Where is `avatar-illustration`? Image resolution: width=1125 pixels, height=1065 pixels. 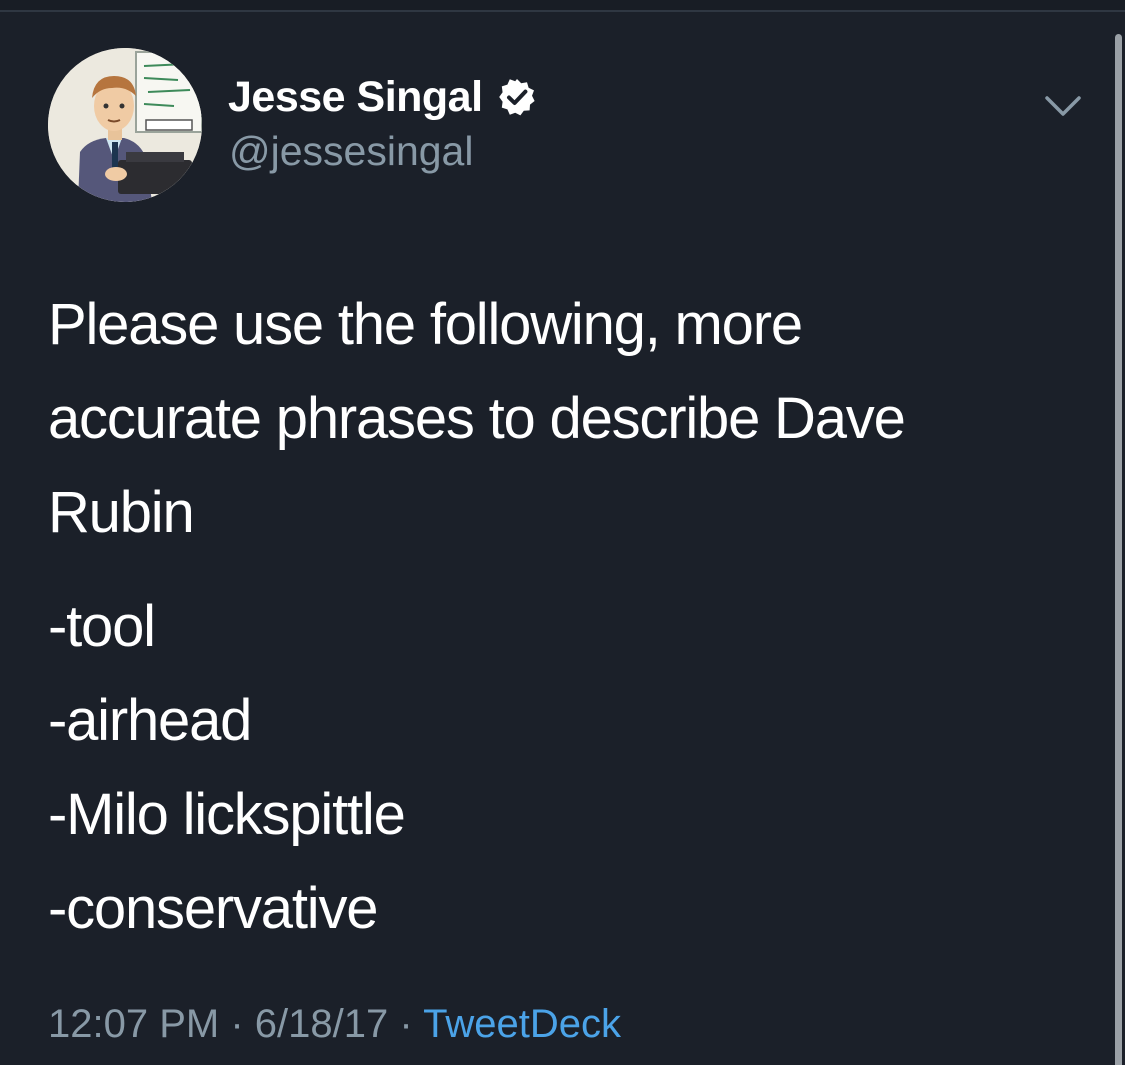 avatar-illustration is located at coordinates (125, 125).